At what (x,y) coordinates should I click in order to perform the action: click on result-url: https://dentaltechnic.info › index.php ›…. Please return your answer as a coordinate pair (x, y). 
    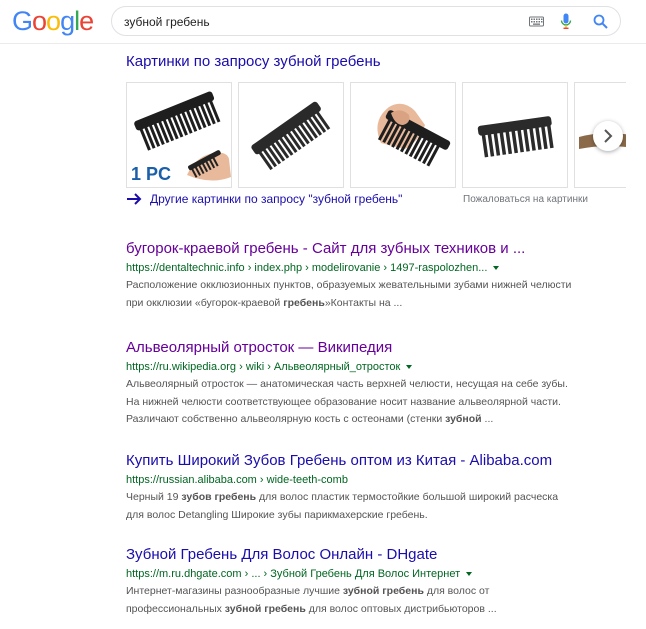
    Looking at the image, I should click on (371, 268).